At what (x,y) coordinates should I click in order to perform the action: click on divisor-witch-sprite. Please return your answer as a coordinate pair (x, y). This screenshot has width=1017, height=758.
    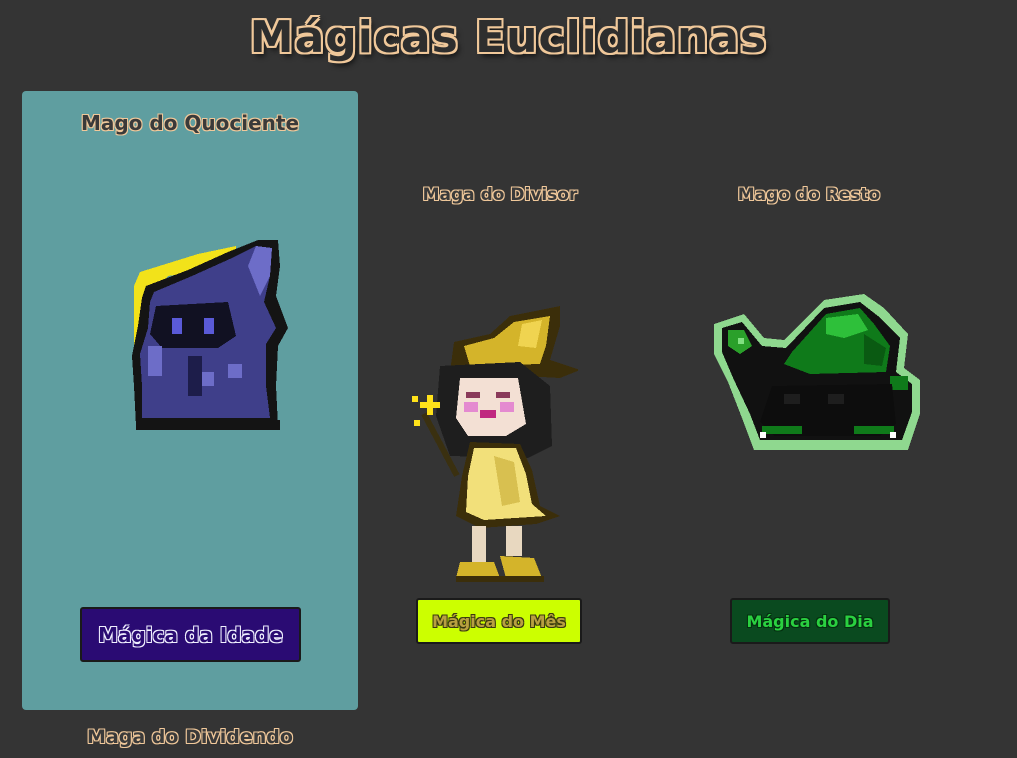
    Looking at the image, I should click on (494, 446).